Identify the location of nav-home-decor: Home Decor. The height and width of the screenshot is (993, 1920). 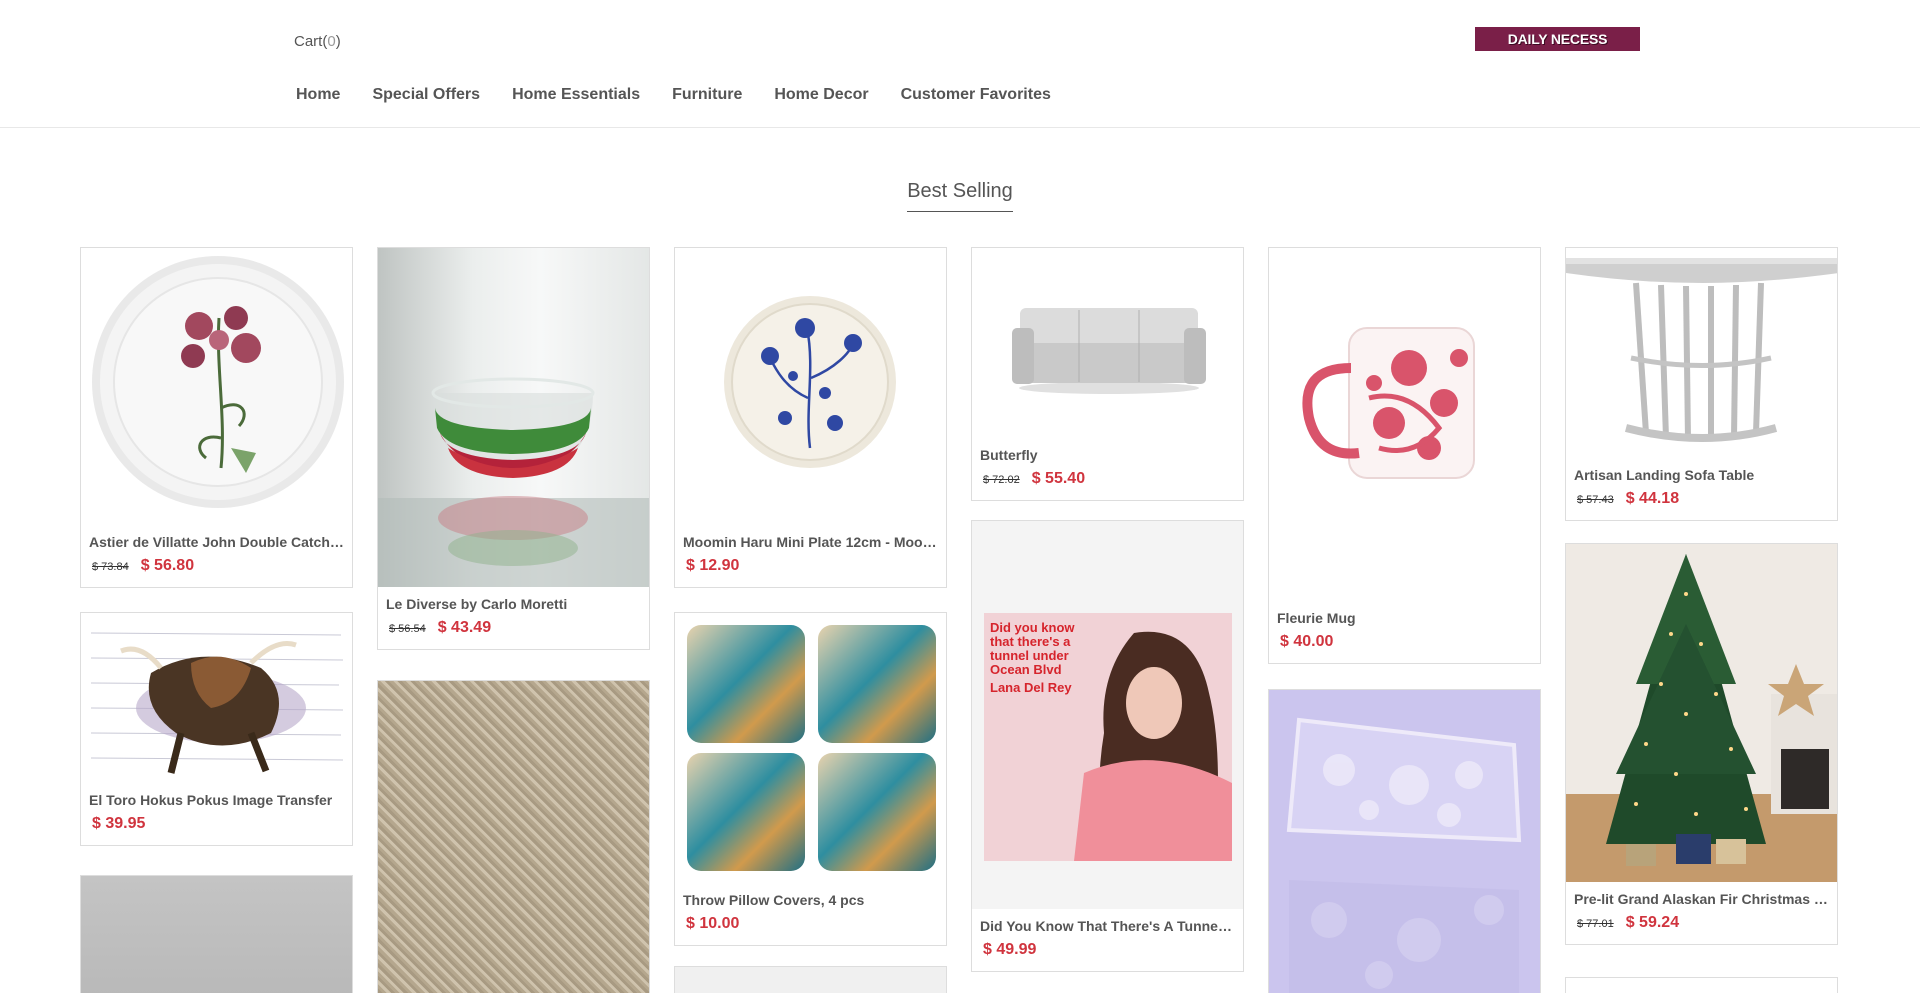
(821, 95).